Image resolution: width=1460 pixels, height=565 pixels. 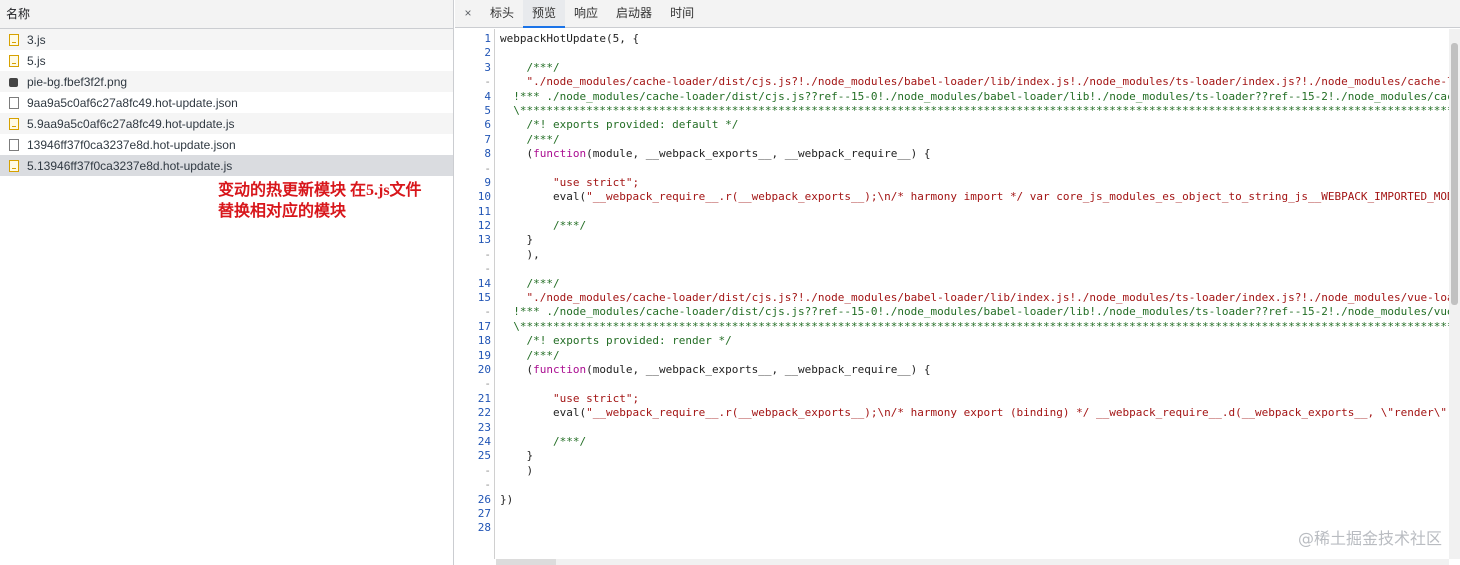 What do you see at coordinates (226, 14) in the screenshot?
I see `name-column-header: 名称` at bounding box center [226, 14].